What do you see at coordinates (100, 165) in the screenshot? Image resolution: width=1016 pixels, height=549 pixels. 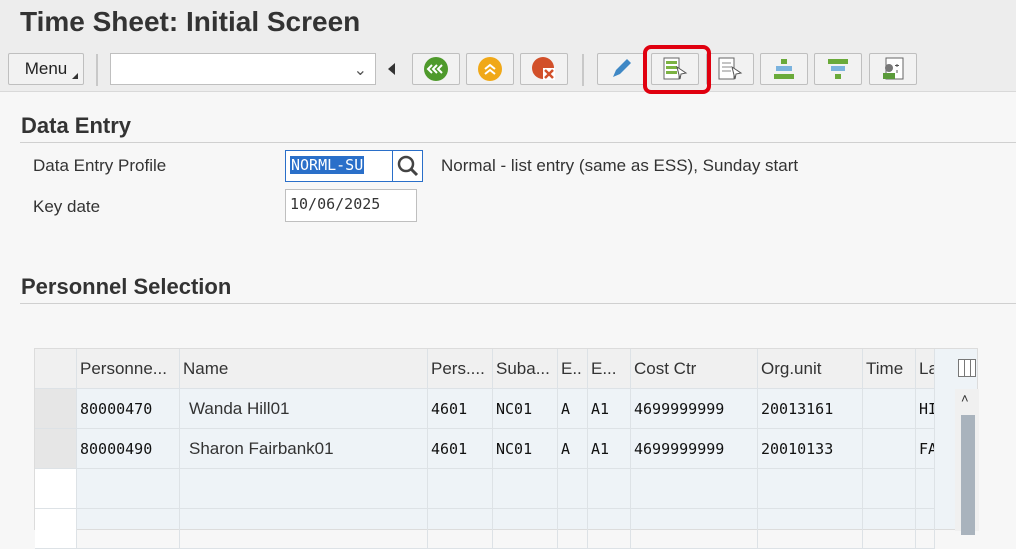 I see `profile-label: Data Entry Profile` at bounding box center [100, 165].